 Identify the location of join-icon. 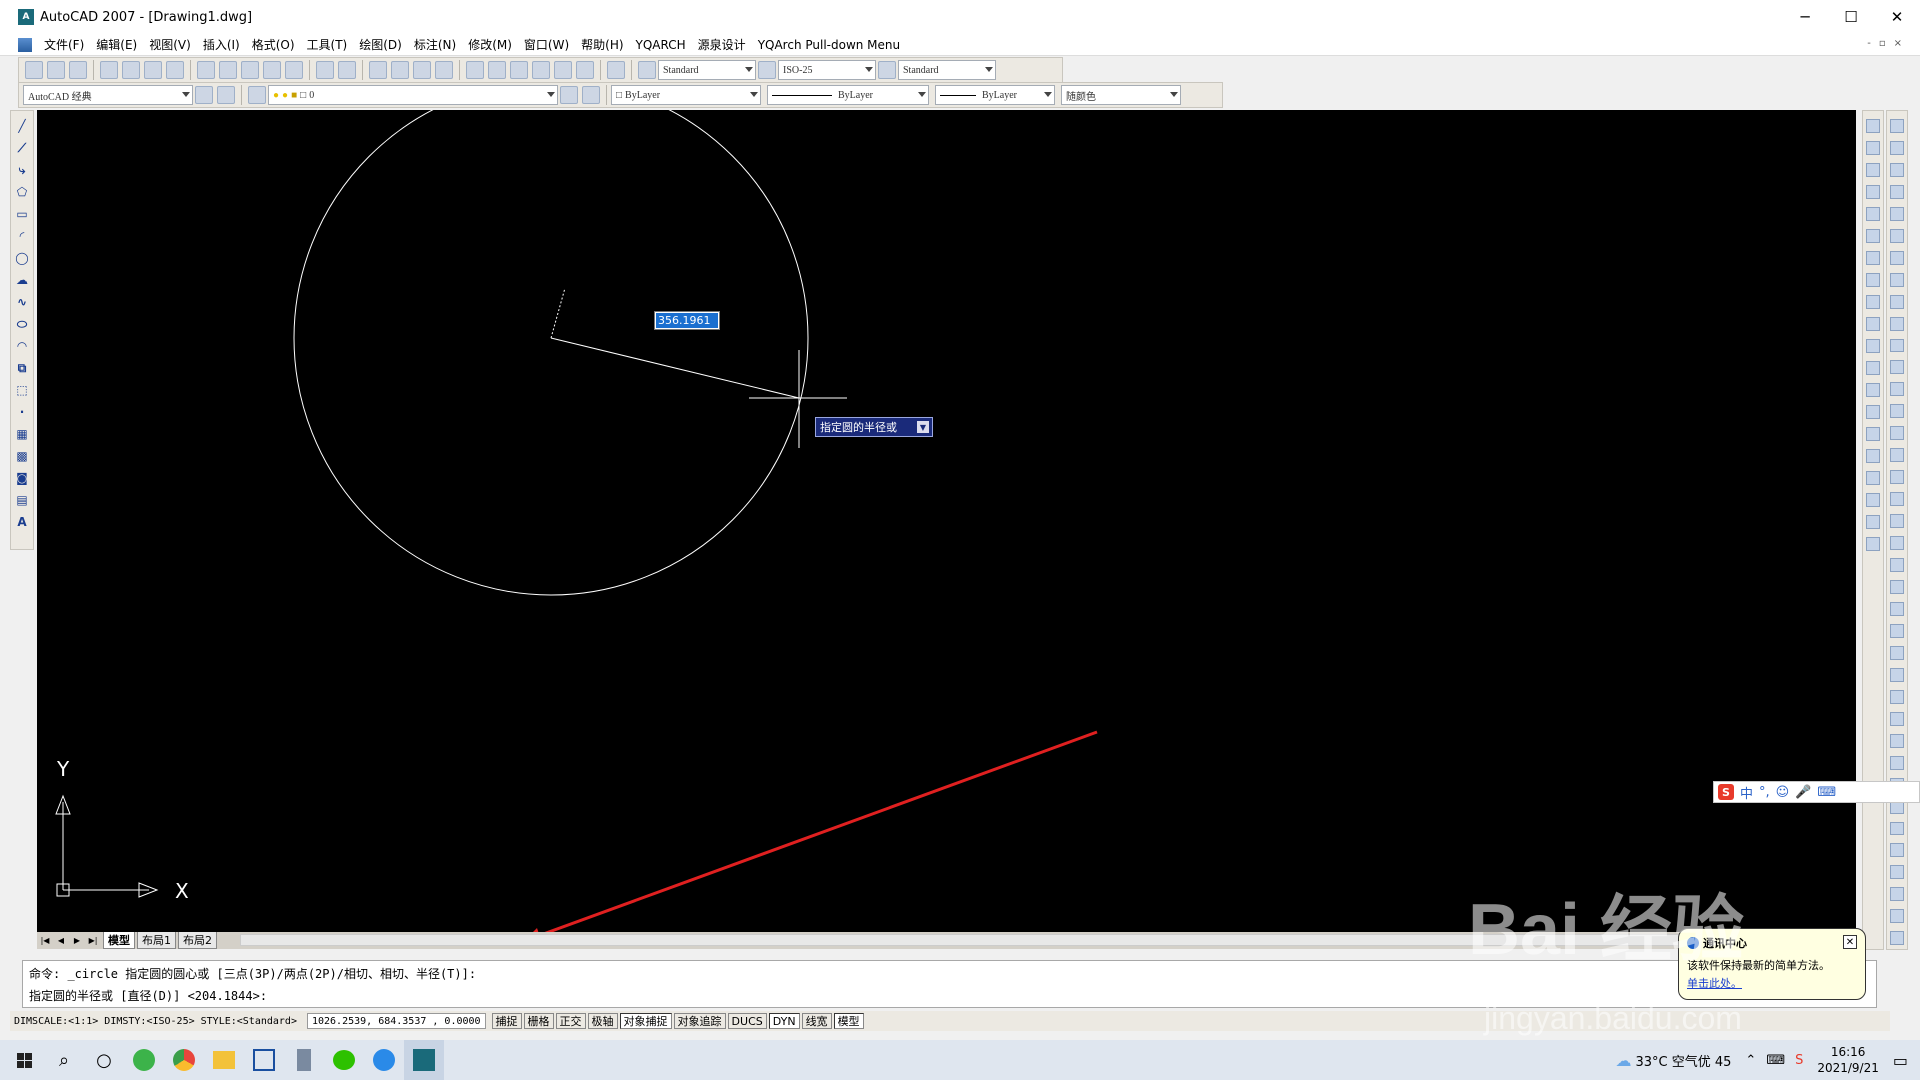
(1873, 390).